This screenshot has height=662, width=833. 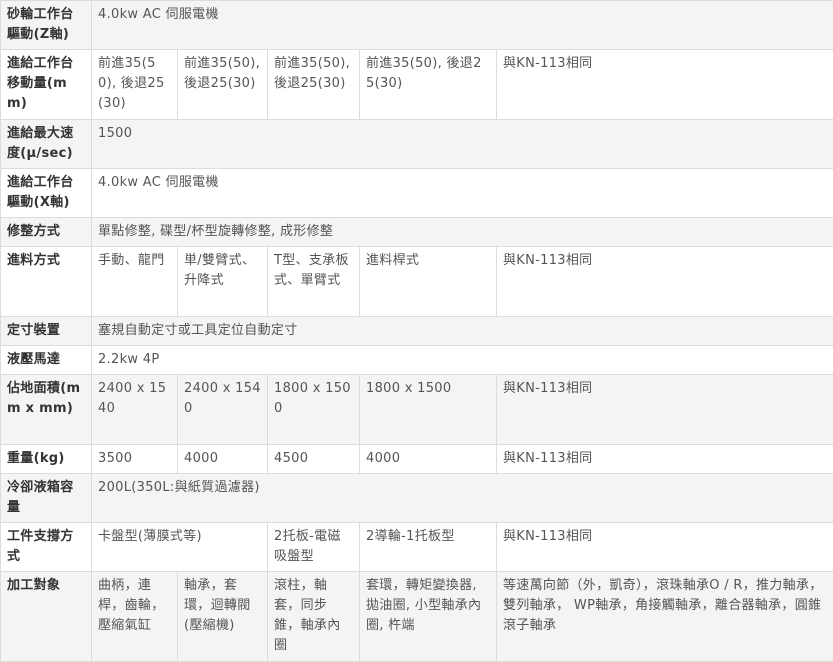 I want to click on row-label: 定寸裝置, so click(x=46, y=331).